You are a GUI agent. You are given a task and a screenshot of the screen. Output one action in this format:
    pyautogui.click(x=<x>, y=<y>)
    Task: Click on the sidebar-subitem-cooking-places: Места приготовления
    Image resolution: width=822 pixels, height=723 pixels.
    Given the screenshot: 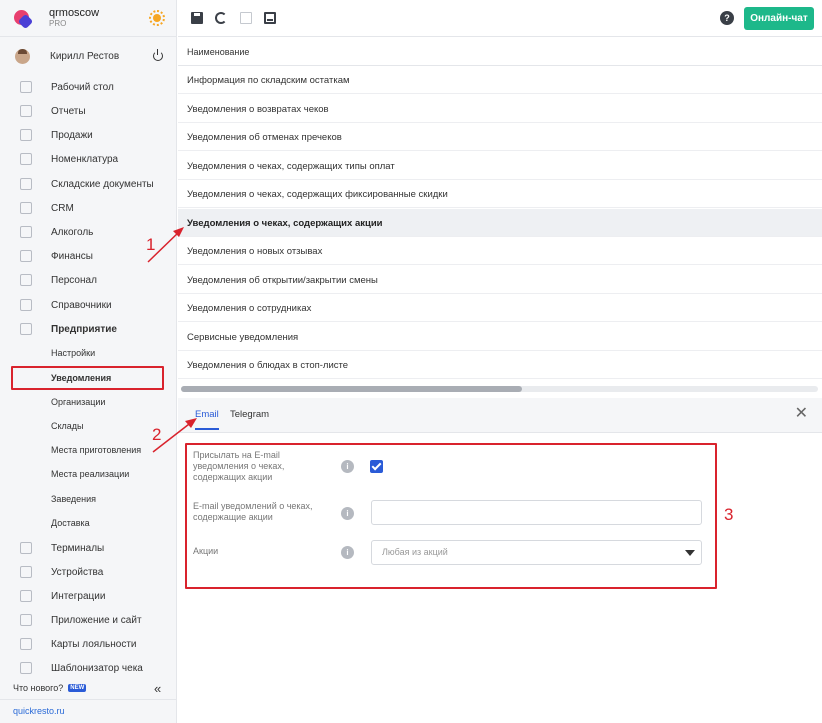 What is the action you would take?
    pyautogui.click(x=96, y=450)
    